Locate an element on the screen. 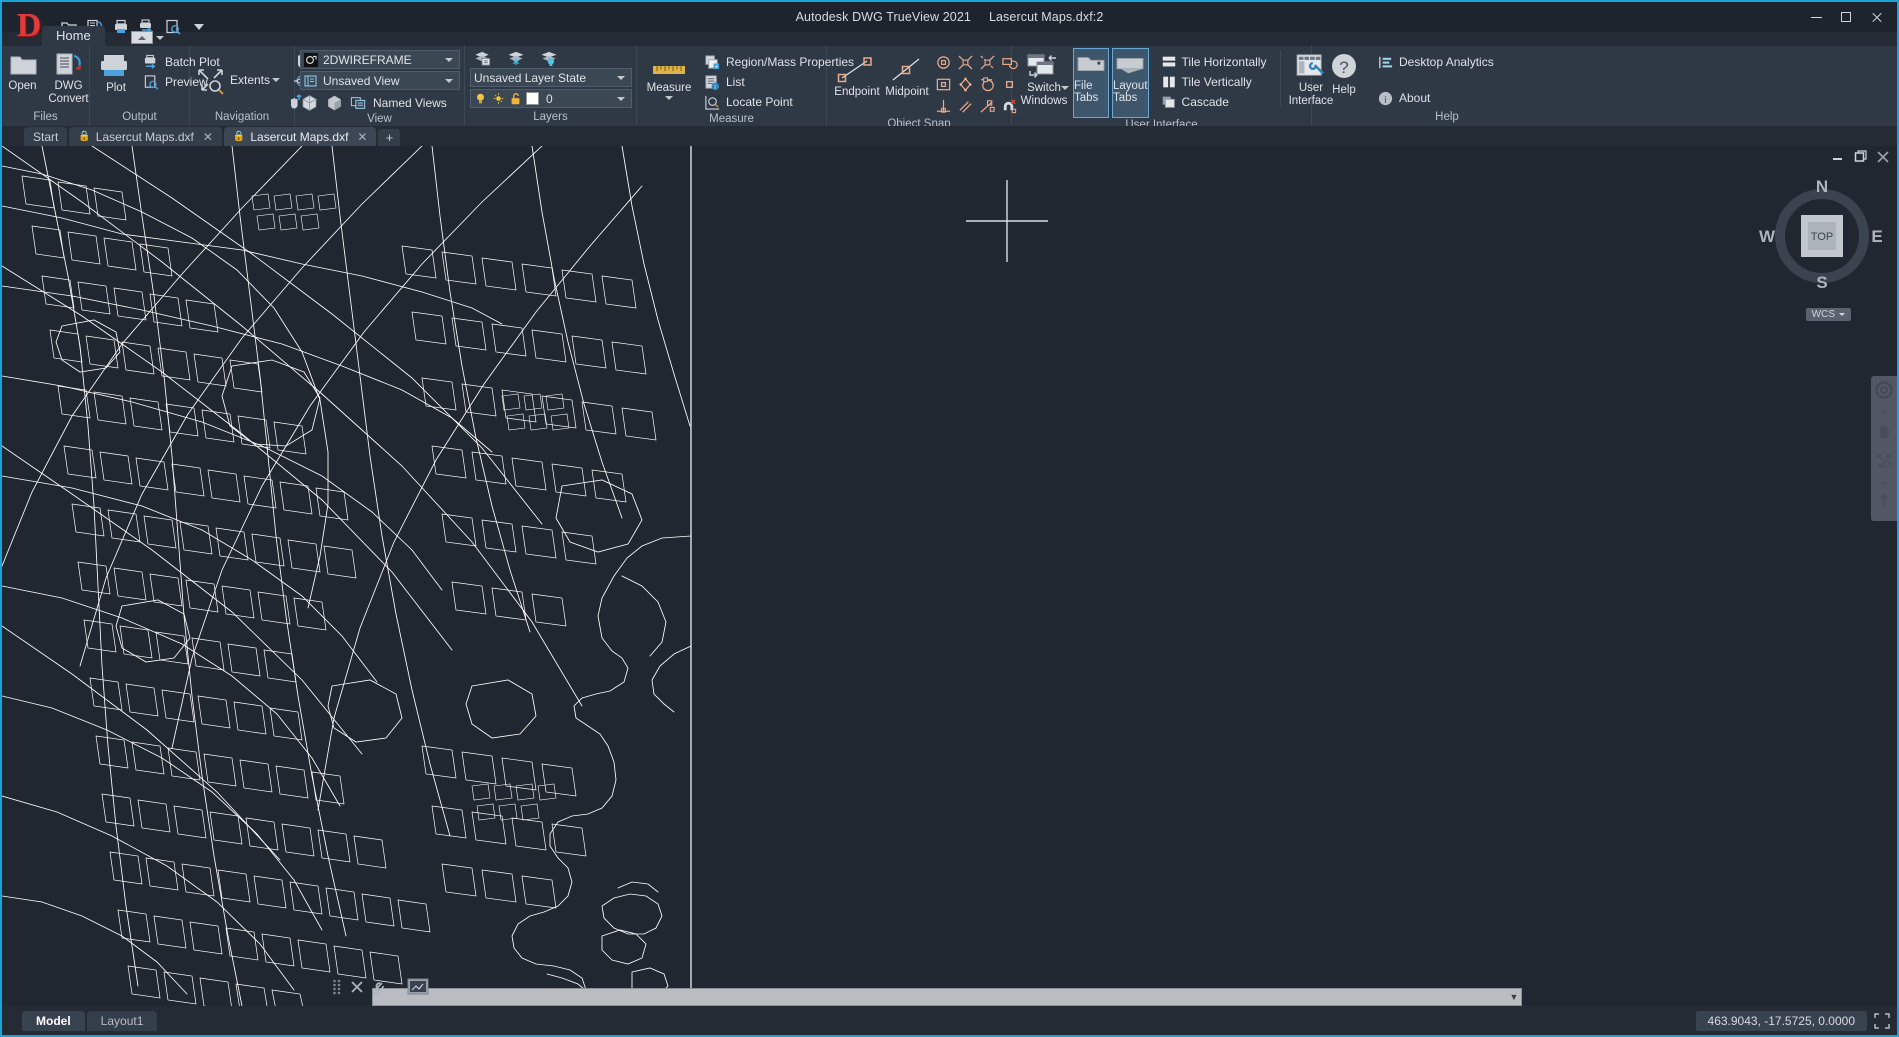  command-scrollbar: ▼ is located at coordinates (947, 997).